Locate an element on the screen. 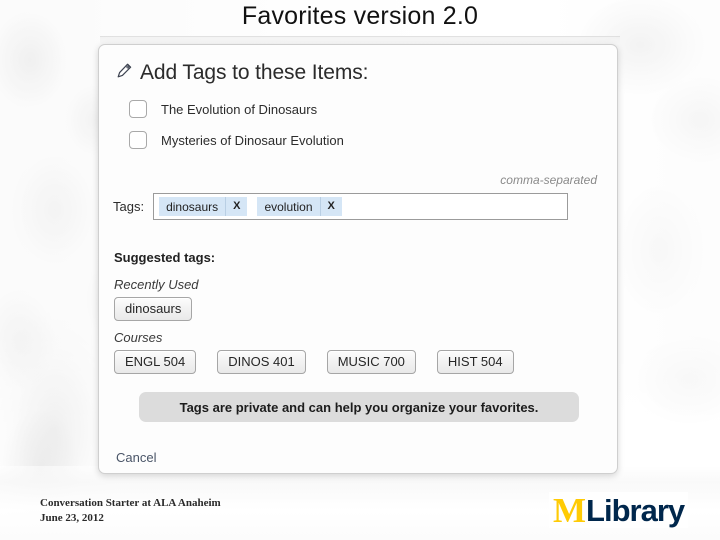 This screenshot has height=540, width=720. suggested-group-label-courses: Courses is located at coordinates (138, 337).